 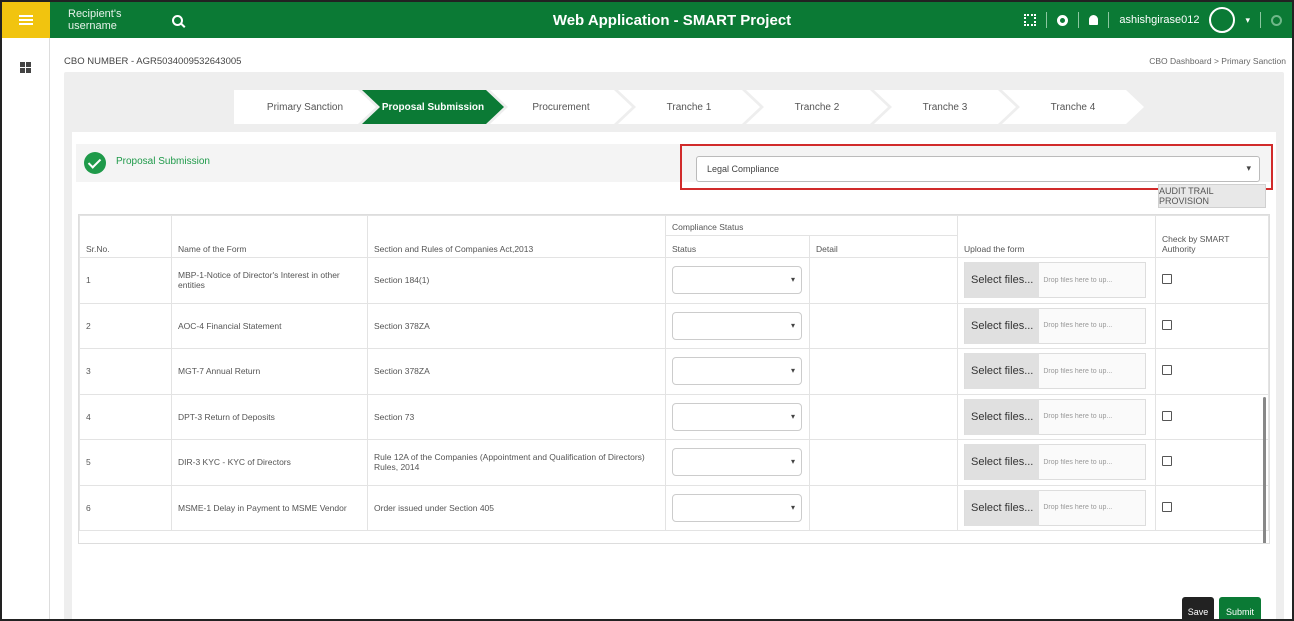 I want to click on cell-srno: 1, so click(x=125, y=280).